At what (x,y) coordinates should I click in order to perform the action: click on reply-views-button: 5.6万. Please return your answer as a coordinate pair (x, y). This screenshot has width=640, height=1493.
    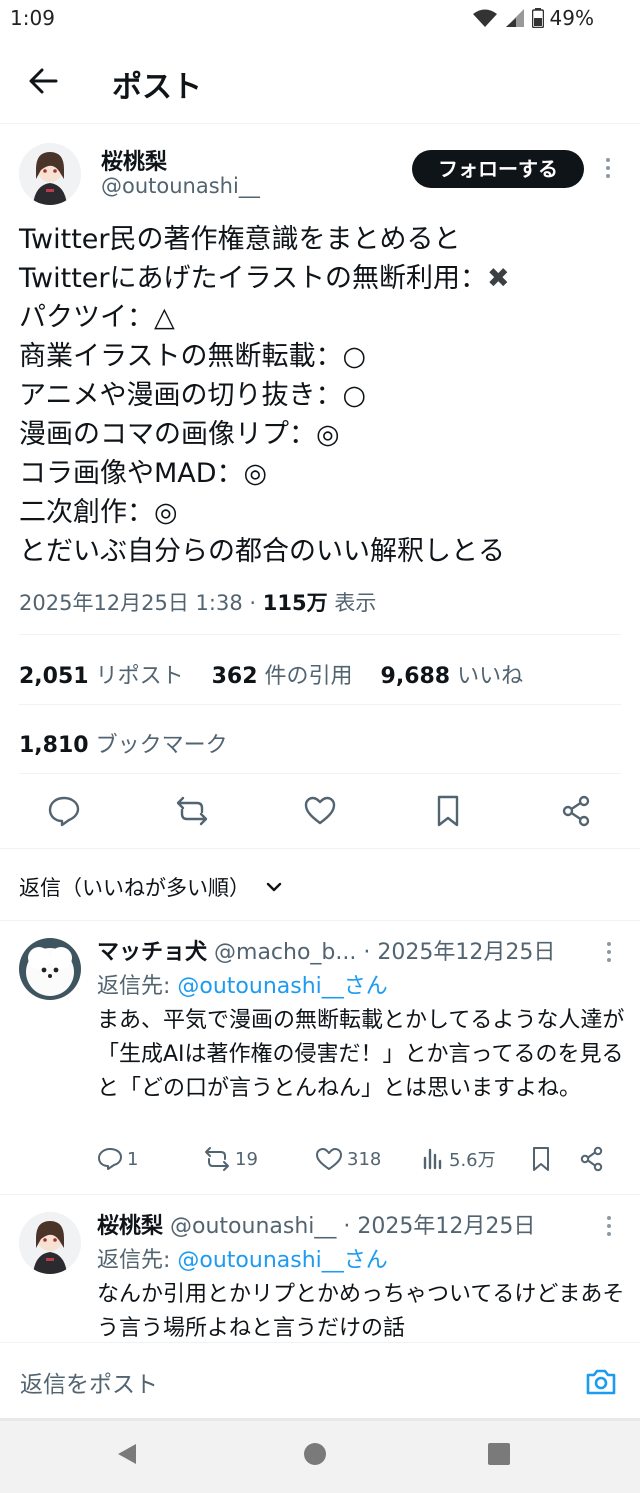
    Looking at the image, I should click on (458, 1159).